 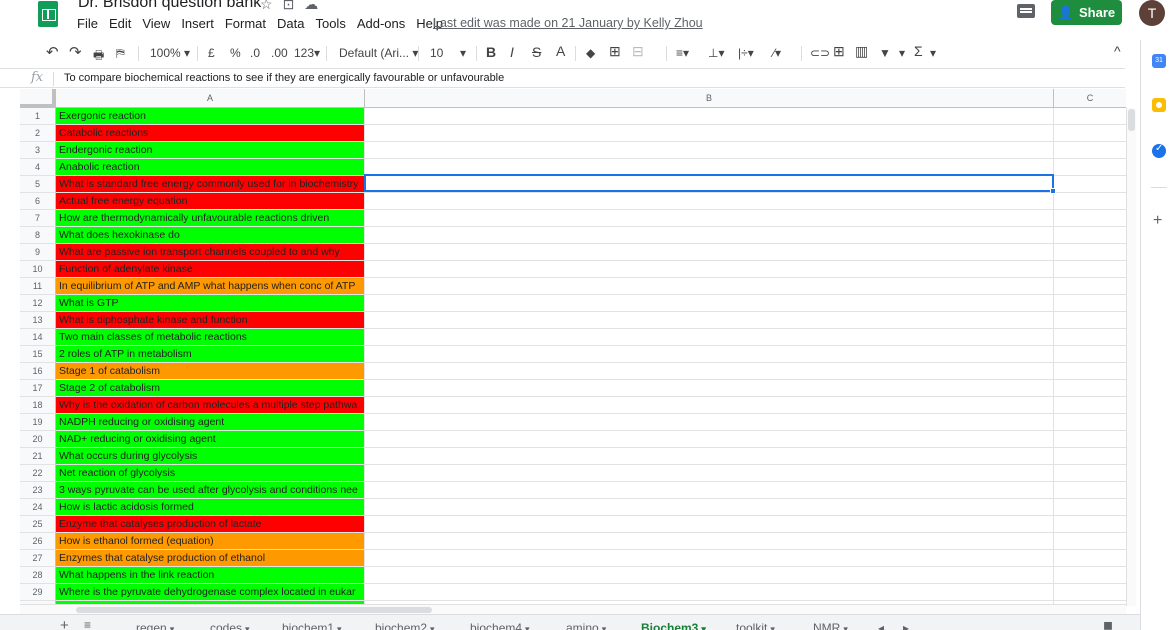 What do you see at coordinates (38, 337) in the screenshot?
I see `row-header: 14` at bounding box center [38, 337].